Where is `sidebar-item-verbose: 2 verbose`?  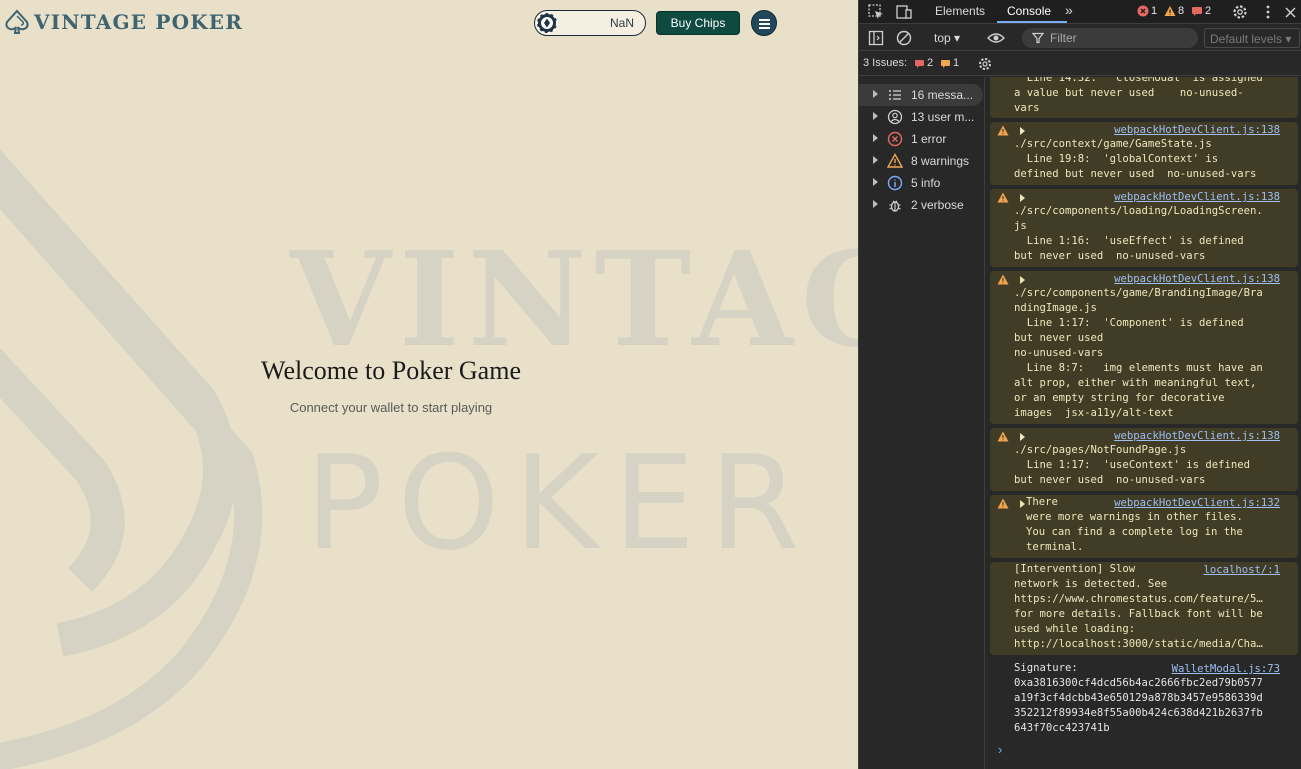
sidebar-item-verbose: 2 verbose is located at coordinates (921, 205).